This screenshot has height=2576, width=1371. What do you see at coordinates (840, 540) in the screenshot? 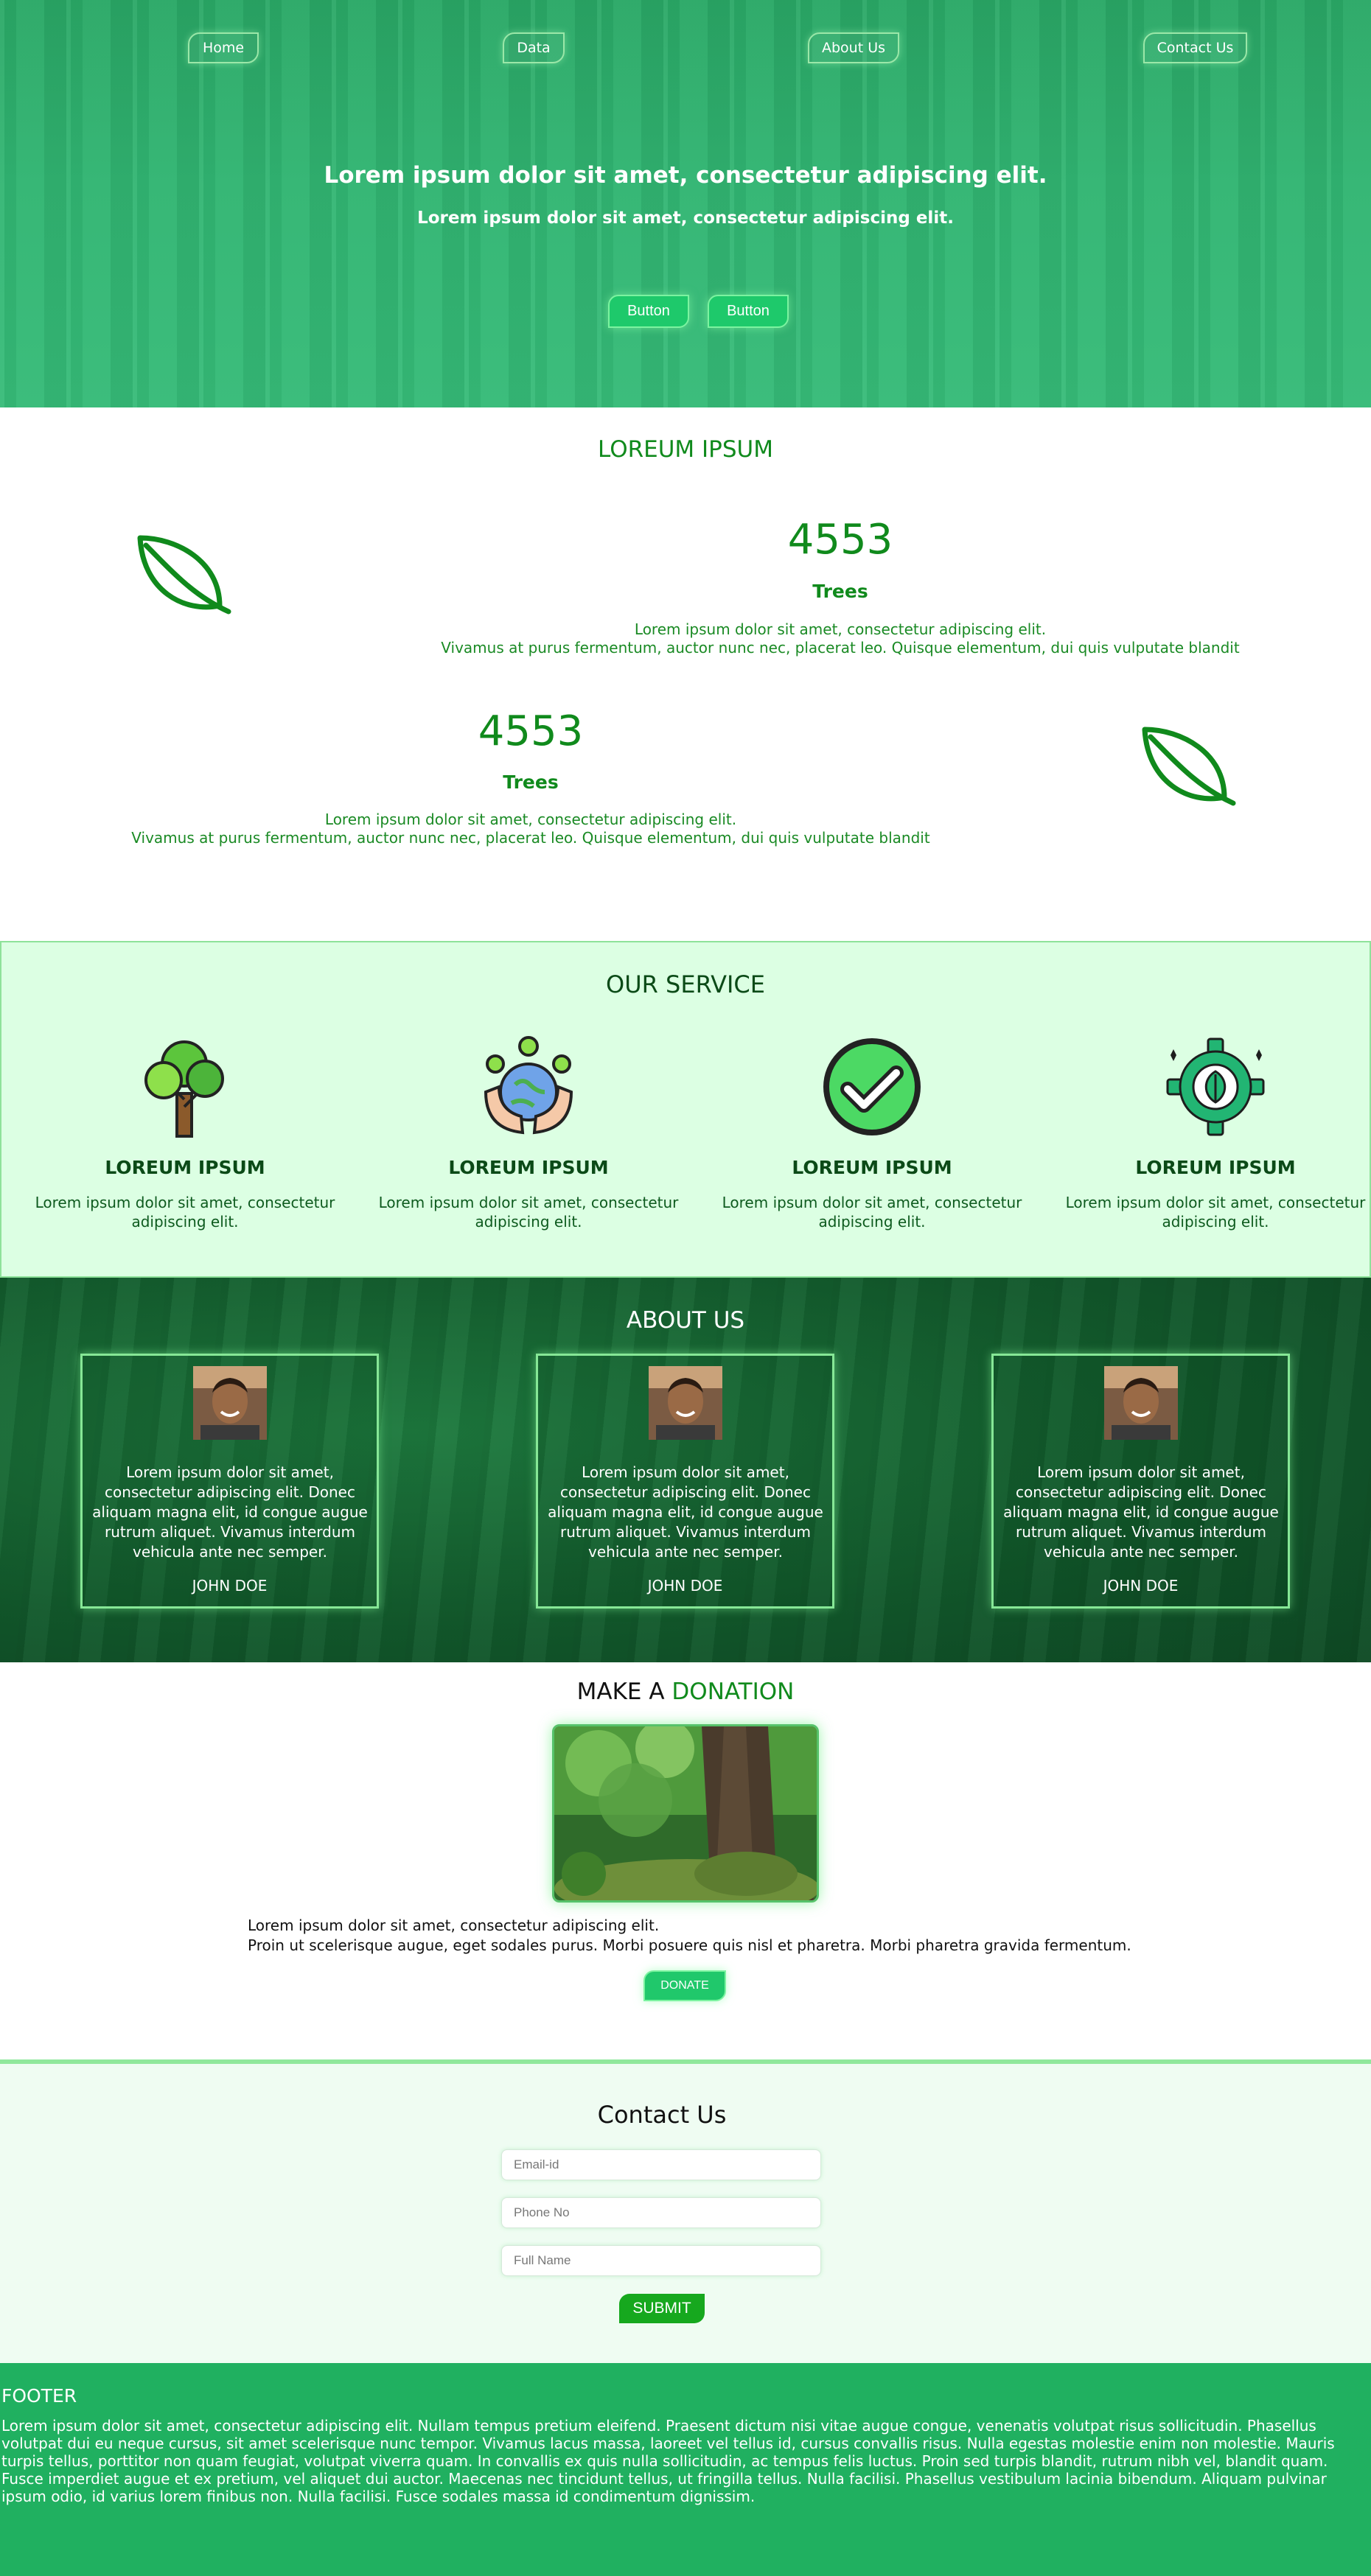
I see `stat-value-1: 4553` at bounding box center [840, 540].